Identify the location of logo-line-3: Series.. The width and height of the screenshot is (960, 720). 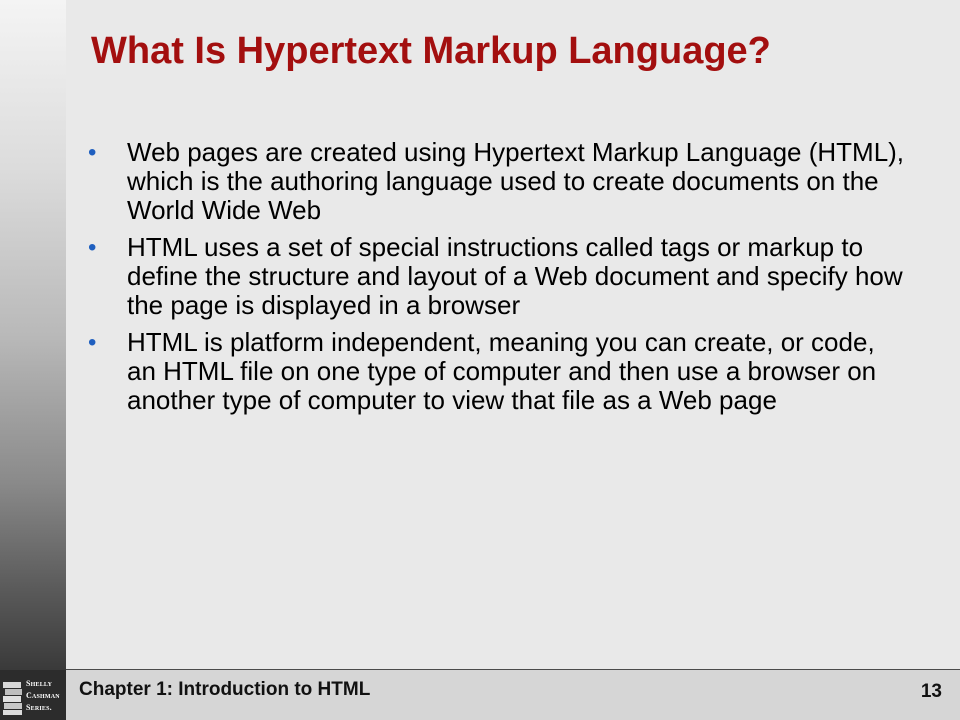
(39, 707).